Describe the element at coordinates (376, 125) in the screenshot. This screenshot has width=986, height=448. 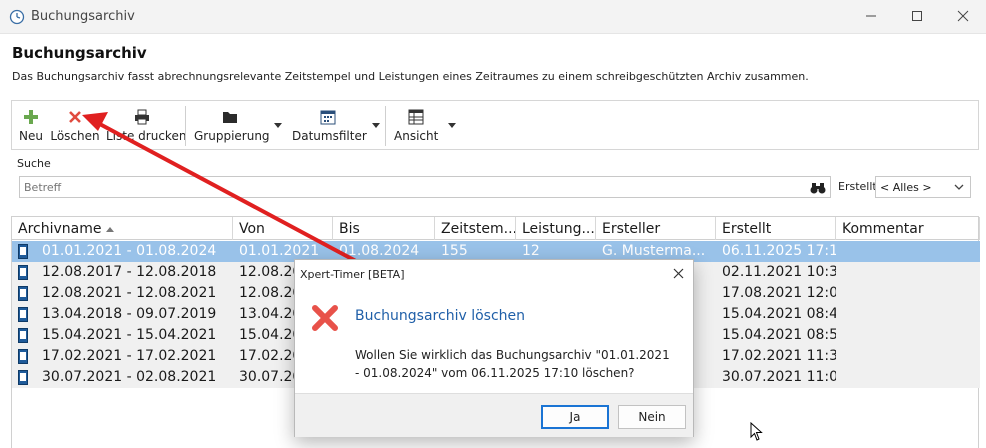
I see `date-filter-dropdown-arrow` at that location.